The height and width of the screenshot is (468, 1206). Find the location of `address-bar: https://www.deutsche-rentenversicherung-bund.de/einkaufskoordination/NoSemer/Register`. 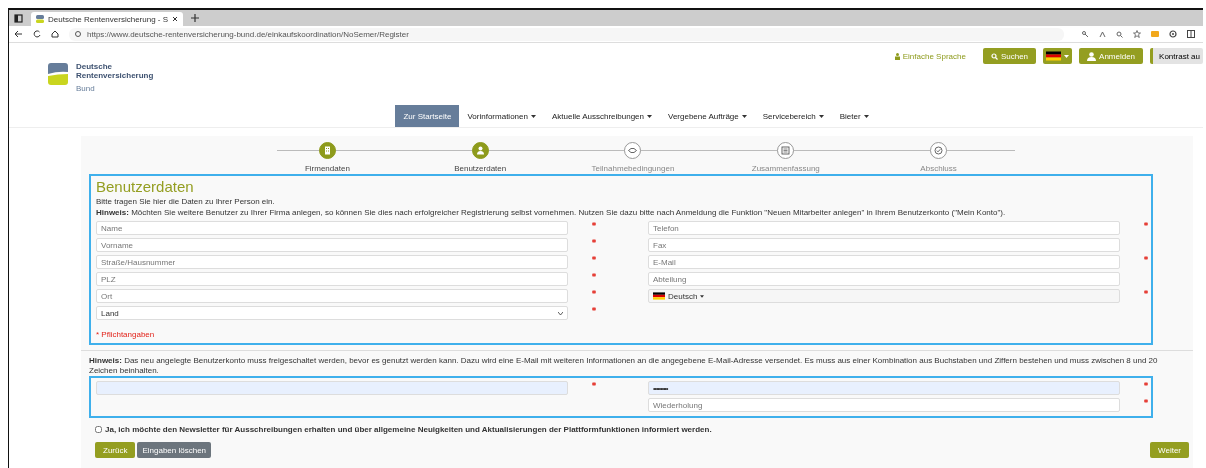

address-bar: https://www.deutsche-rentenversicherung-bund.de/einkaufskoordination/NoSemer/Register is located at coordinates (566, 34).